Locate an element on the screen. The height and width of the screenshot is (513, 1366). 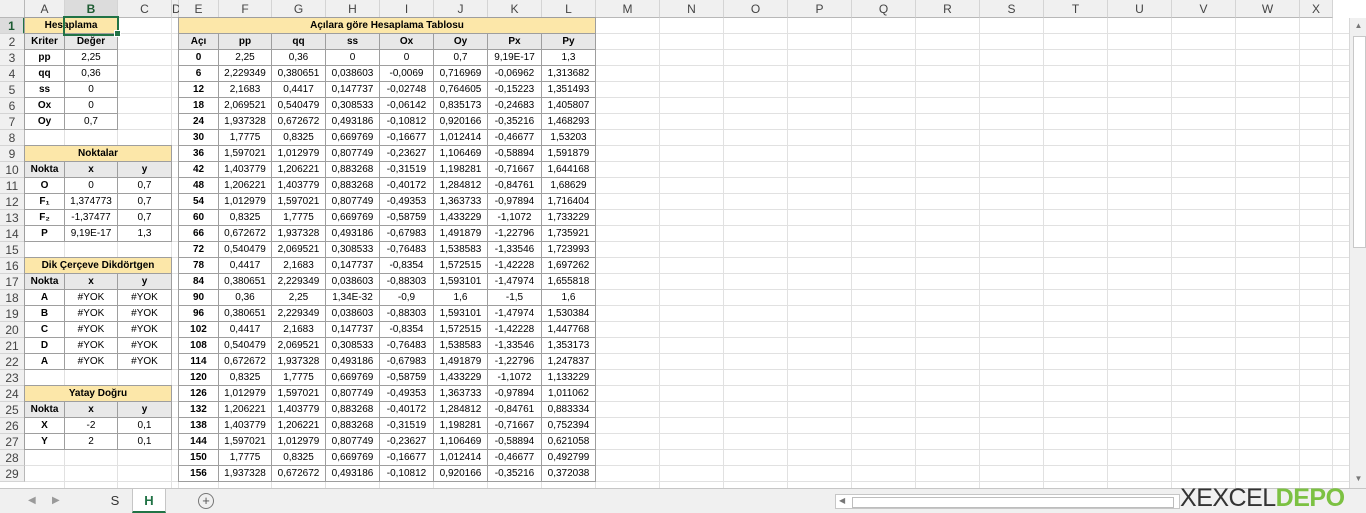
aci-table-cell: 24 is located at coordinates (198, 121).